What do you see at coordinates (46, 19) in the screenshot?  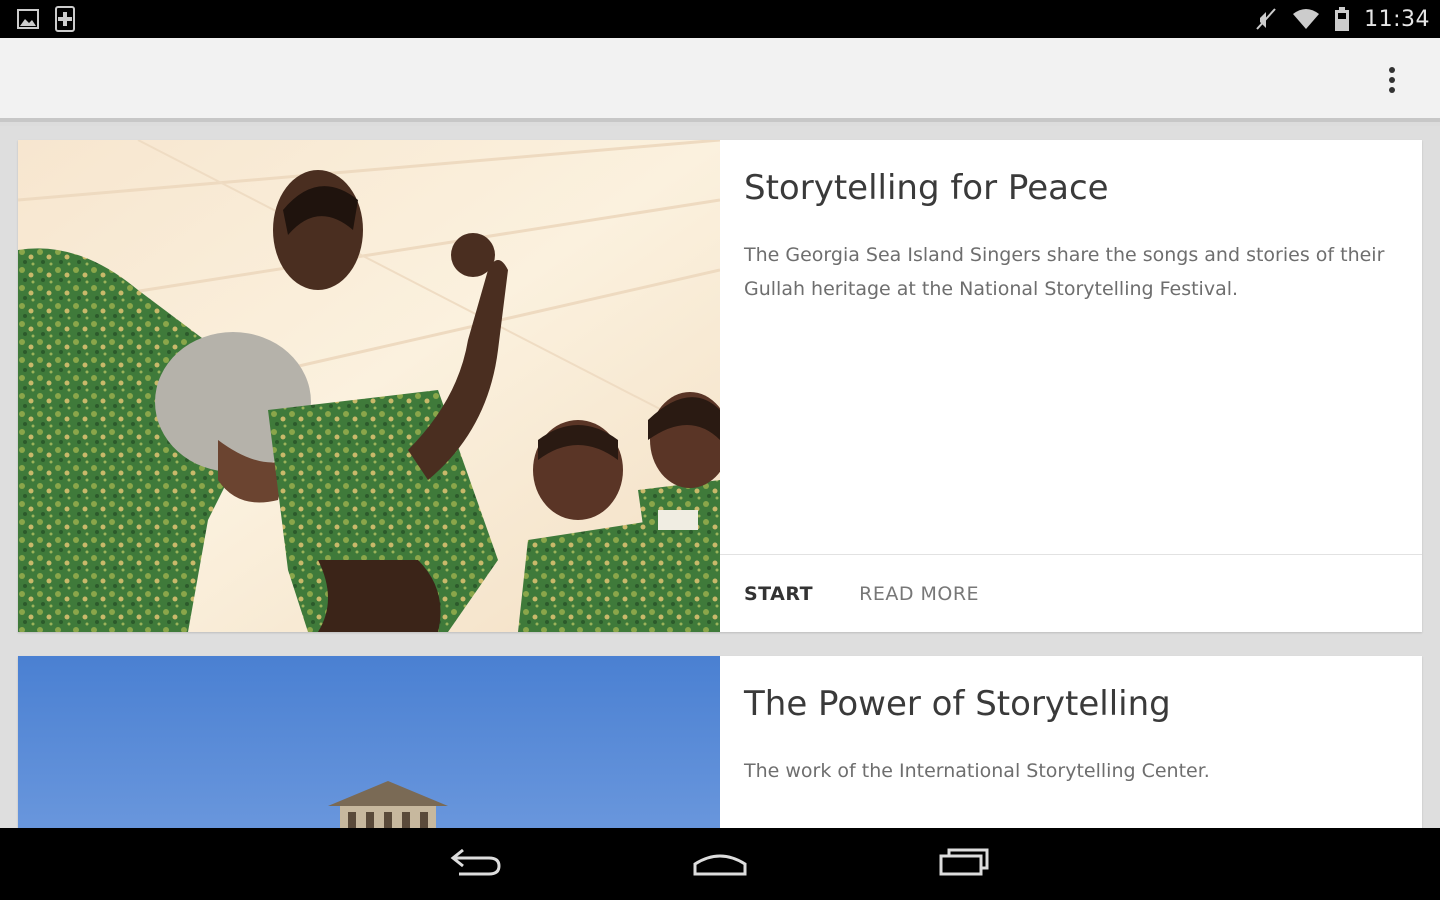 I see `status-left` at bounding box center [46, 19].